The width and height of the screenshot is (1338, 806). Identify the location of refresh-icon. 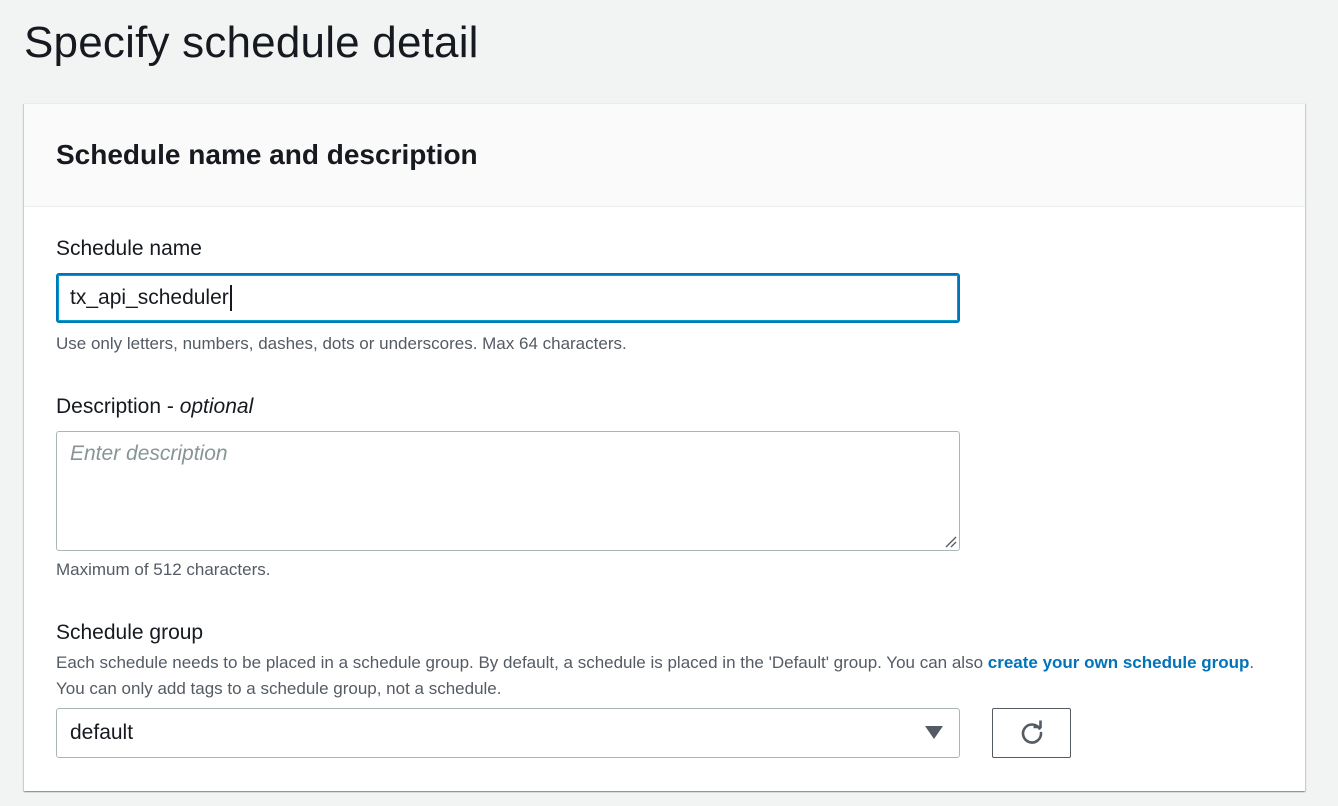
(1031, 732).